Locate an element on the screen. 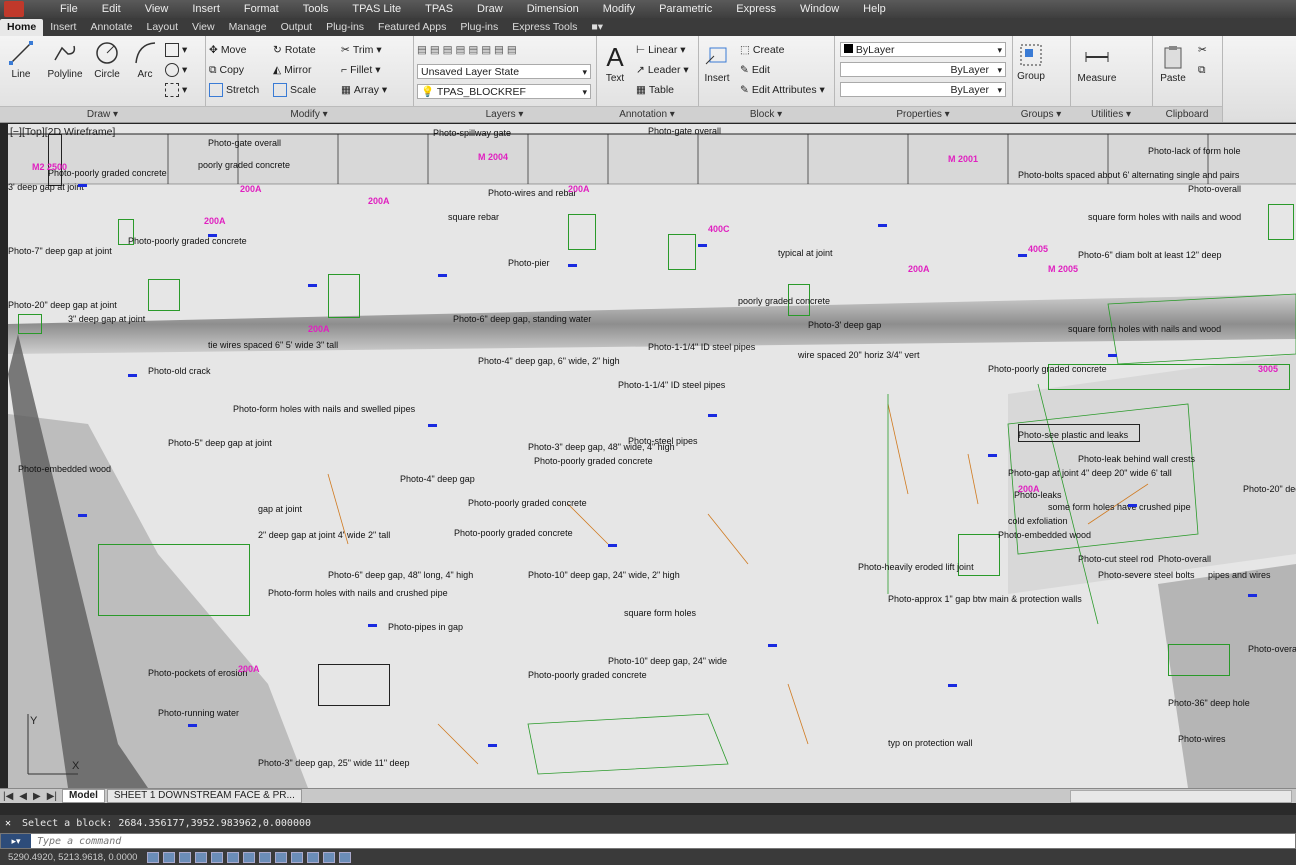 The image size is (1296, 865). drawing-label: Photo-10" deep gap, 24" wide, 2" high is located at coordinates (604, 575).